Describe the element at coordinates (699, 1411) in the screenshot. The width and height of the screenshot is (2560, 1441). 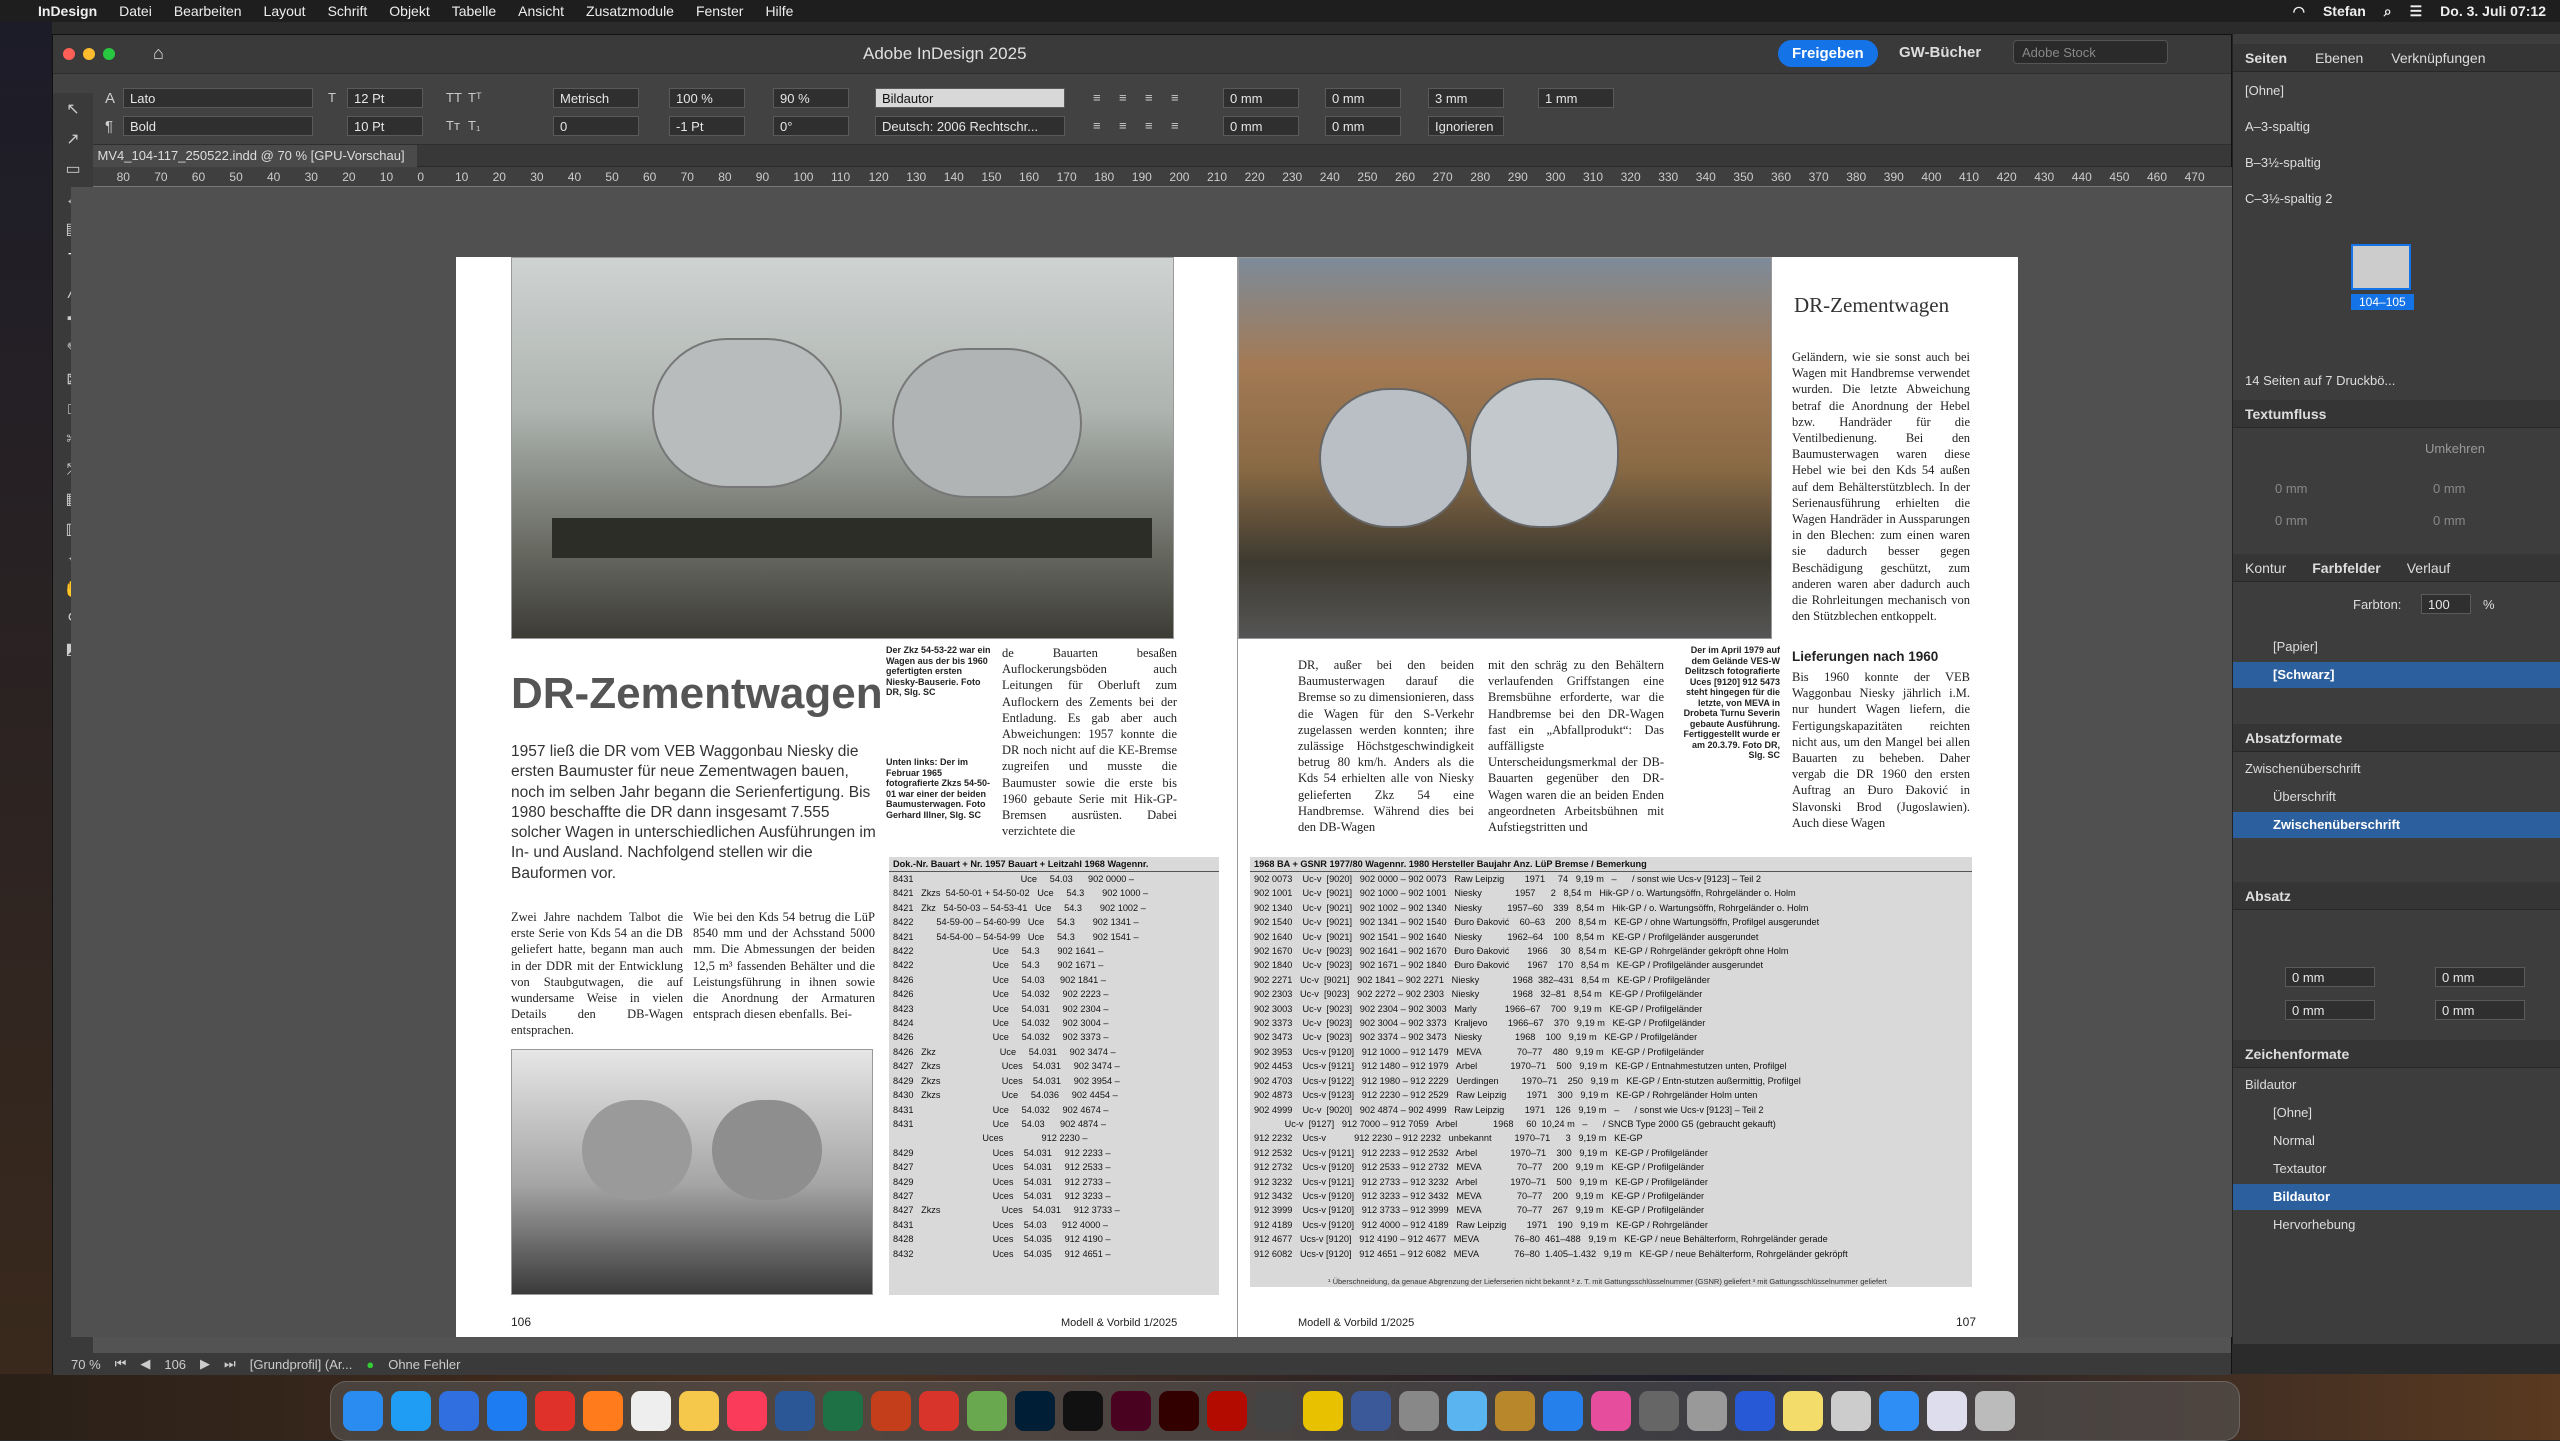
I see `photos-icon` at that location.